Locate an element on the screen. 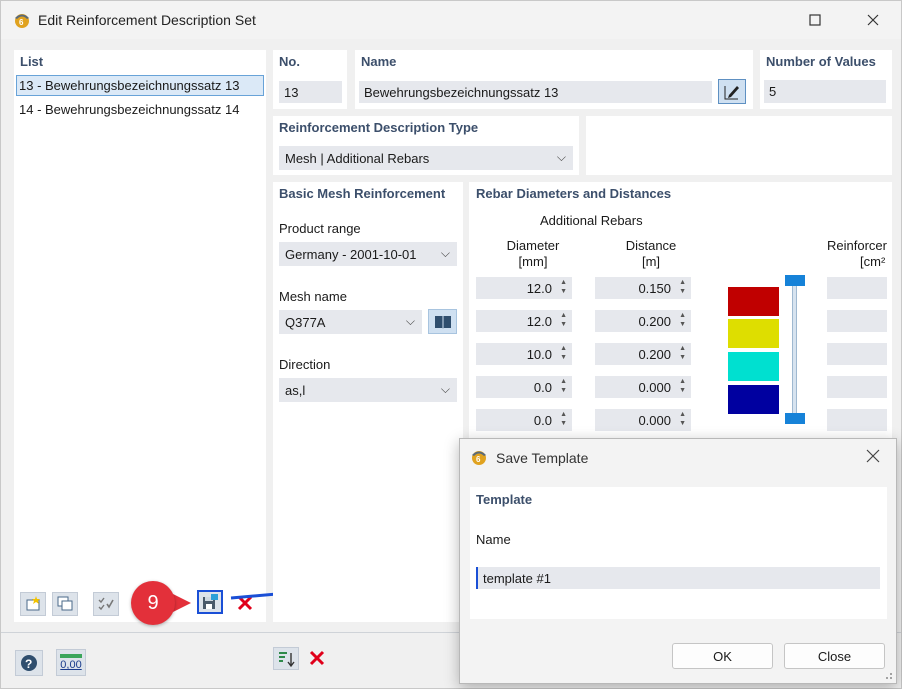 The height and width of the screenshot is (689, 902). name-field: Bewehrungsbezeichnungssatz 13 is located at coordinates (535, 92).